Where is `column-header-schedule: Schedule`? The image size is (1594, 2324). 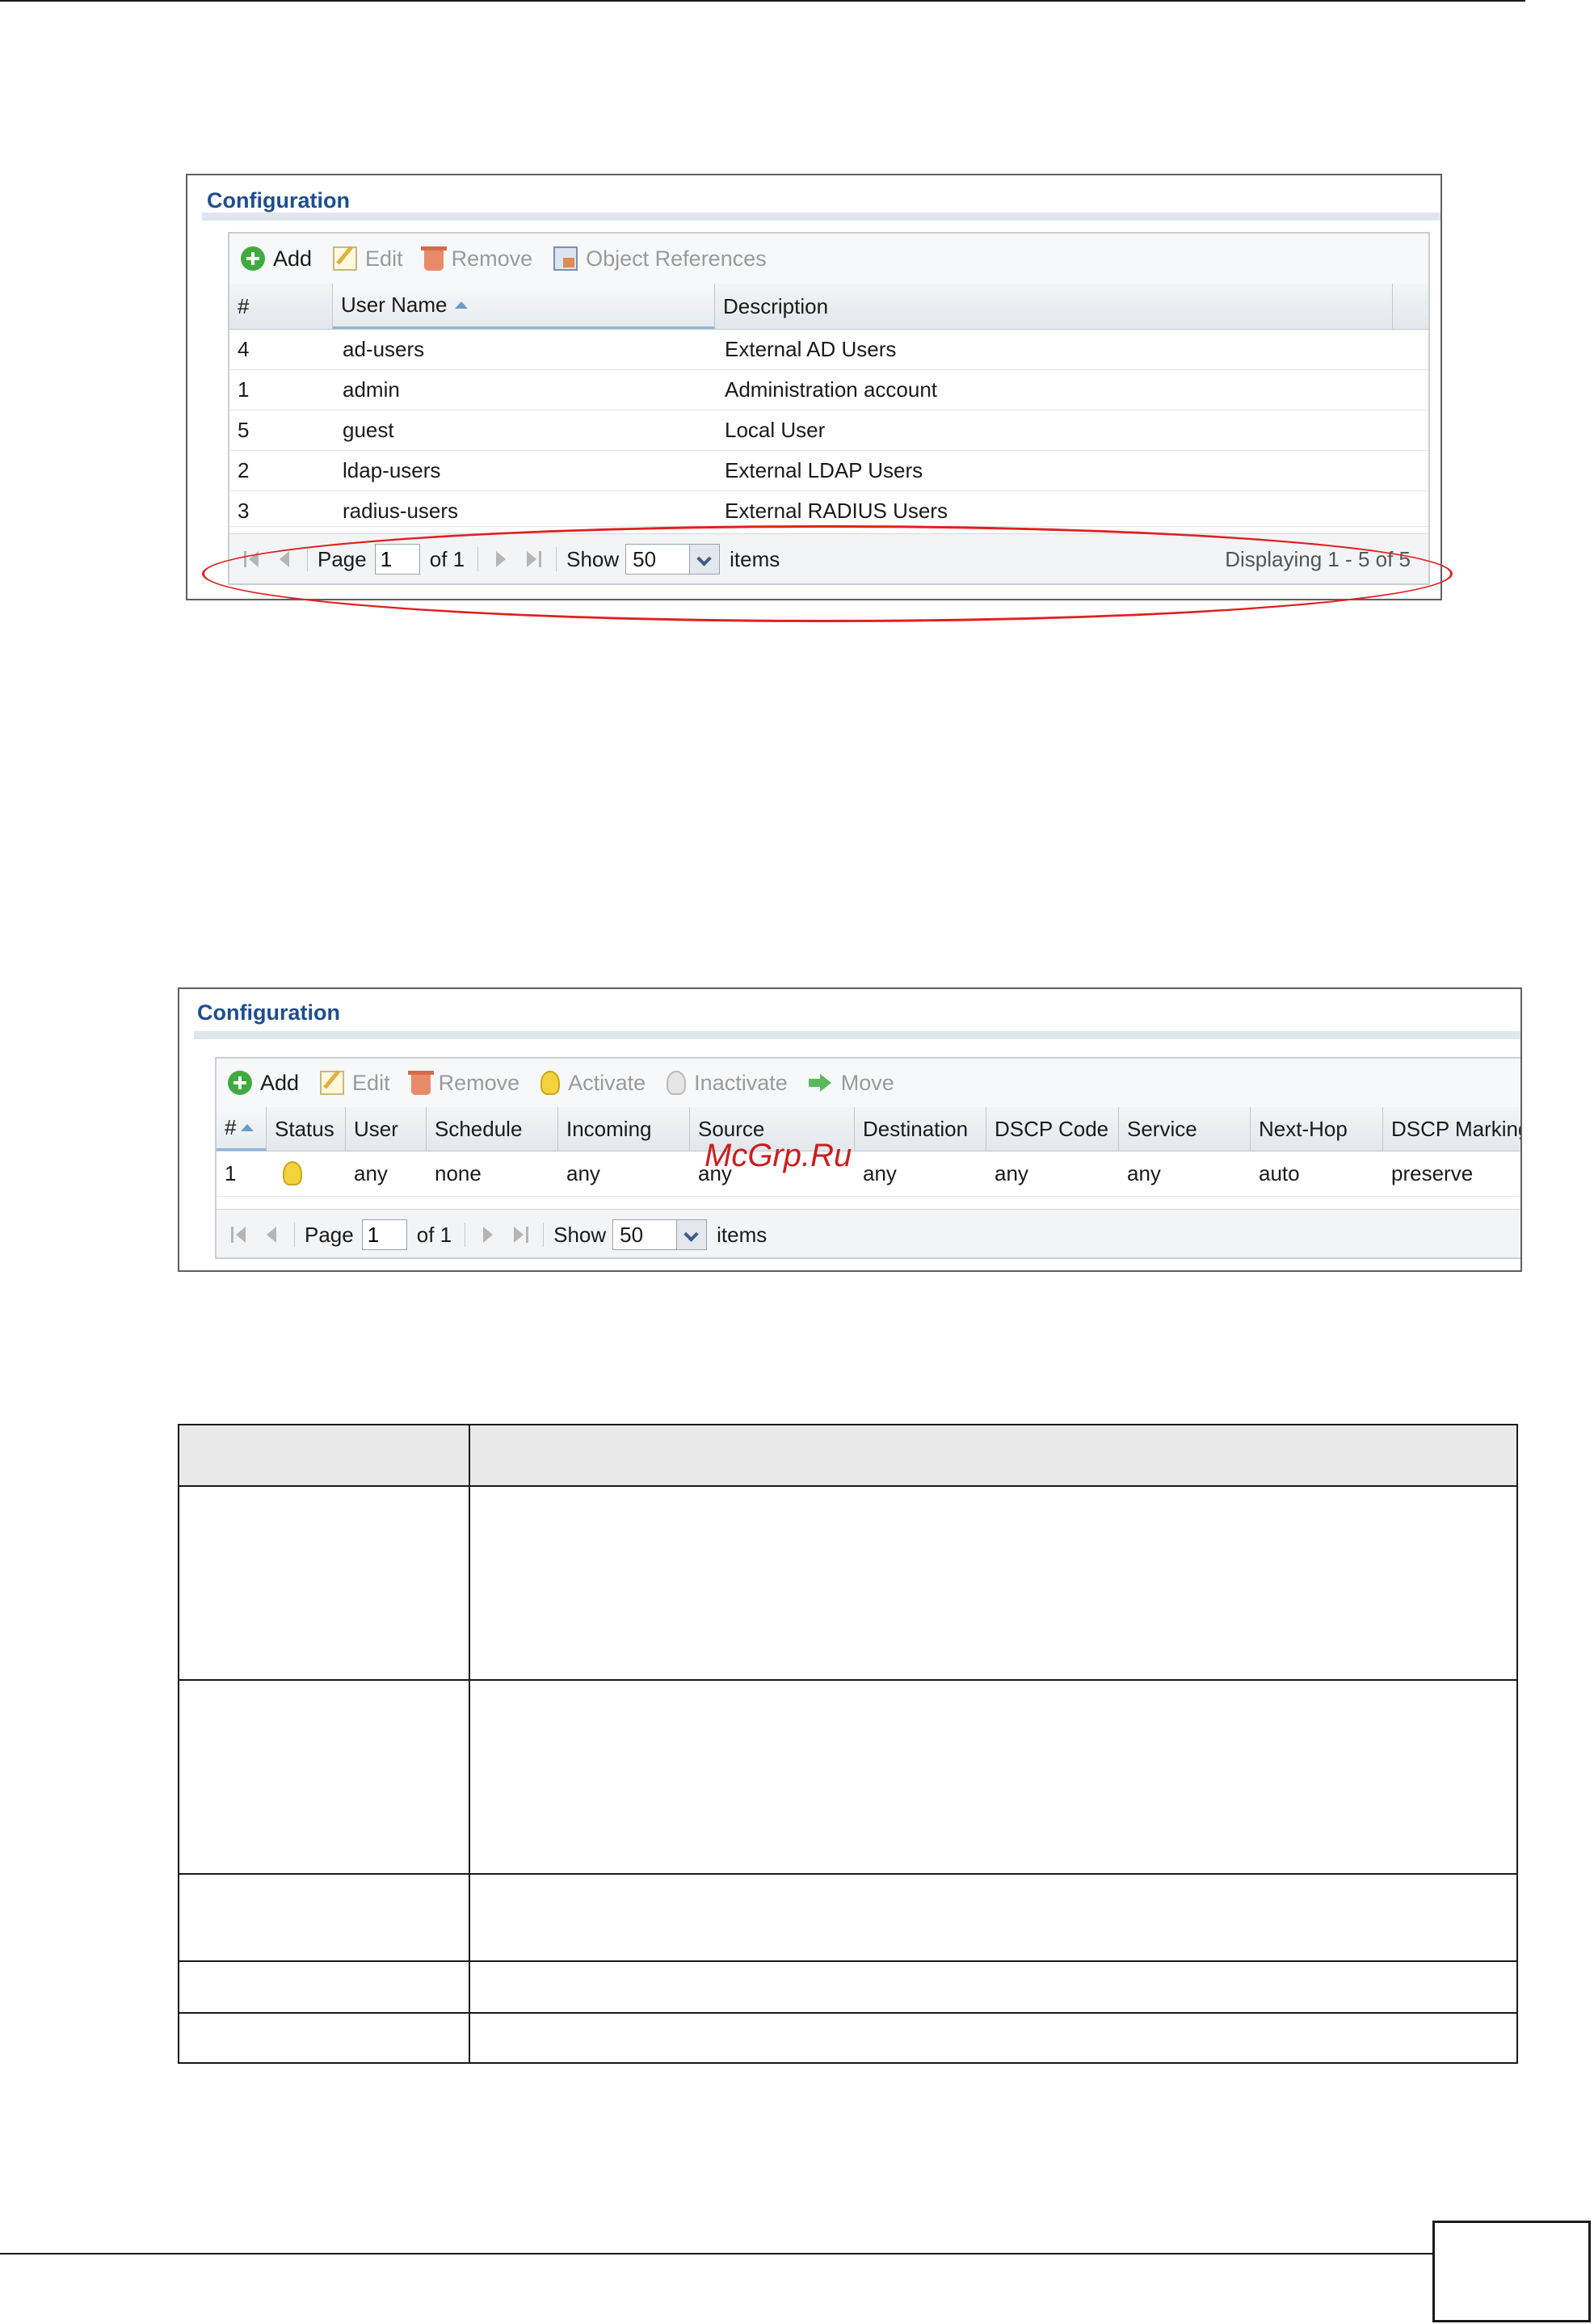 column-header-schedule: Schedule is located at coordinates (492, 1129).